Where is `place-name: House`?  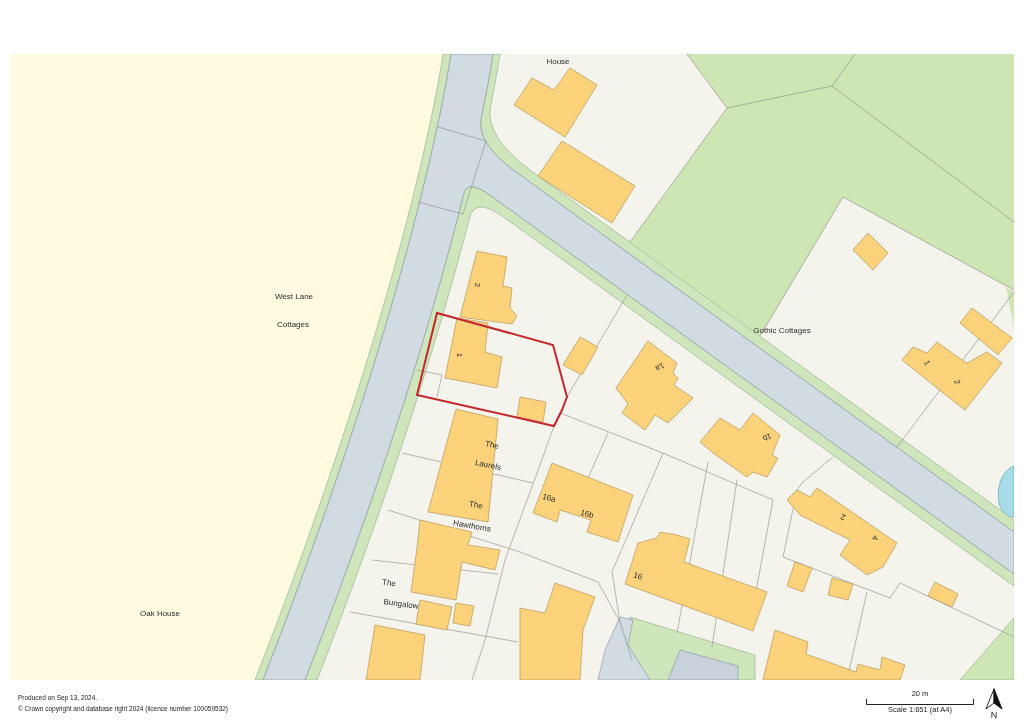
place-name: House is located at coordinates (558, 61).